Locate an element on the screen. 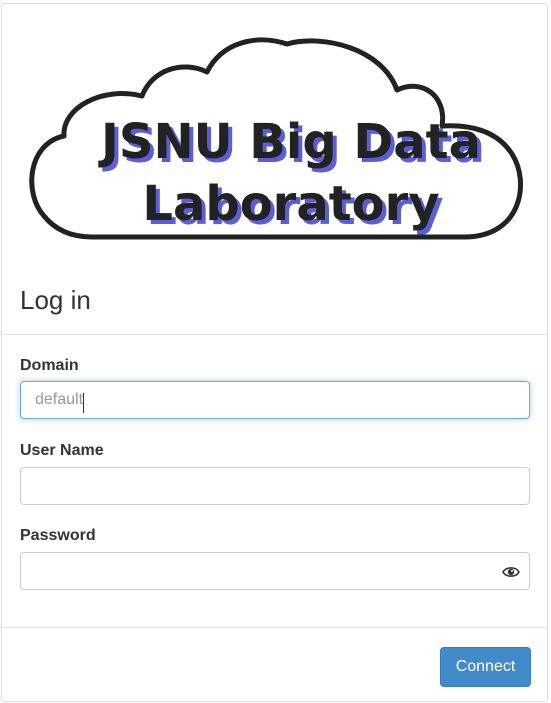 Image resolution: width=551 pixels, height=703 pixels. domain-label: Domain is located at coordinates (49, 365).